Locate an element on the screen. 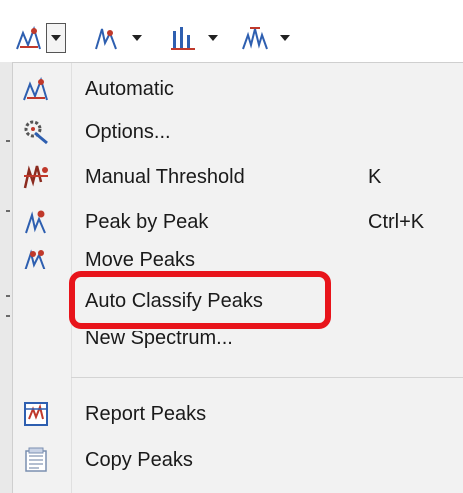 The image size is (463, 493). menu-separator is located at coordinates (267, 377).